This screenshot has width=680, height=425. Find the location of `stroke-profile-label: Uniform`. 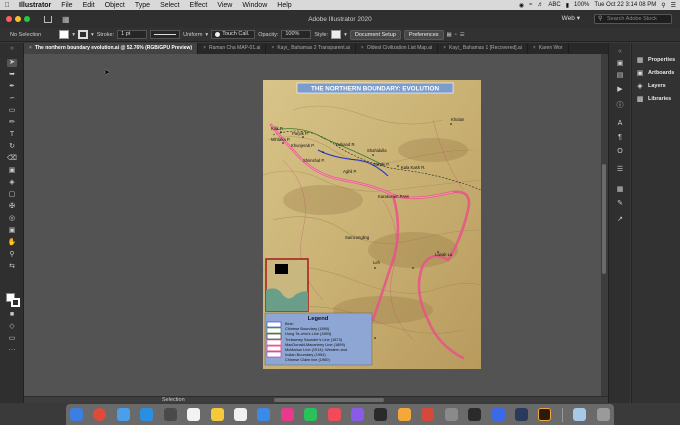

stroke-profile-label: Uniform is located at coordinates (192, 35).